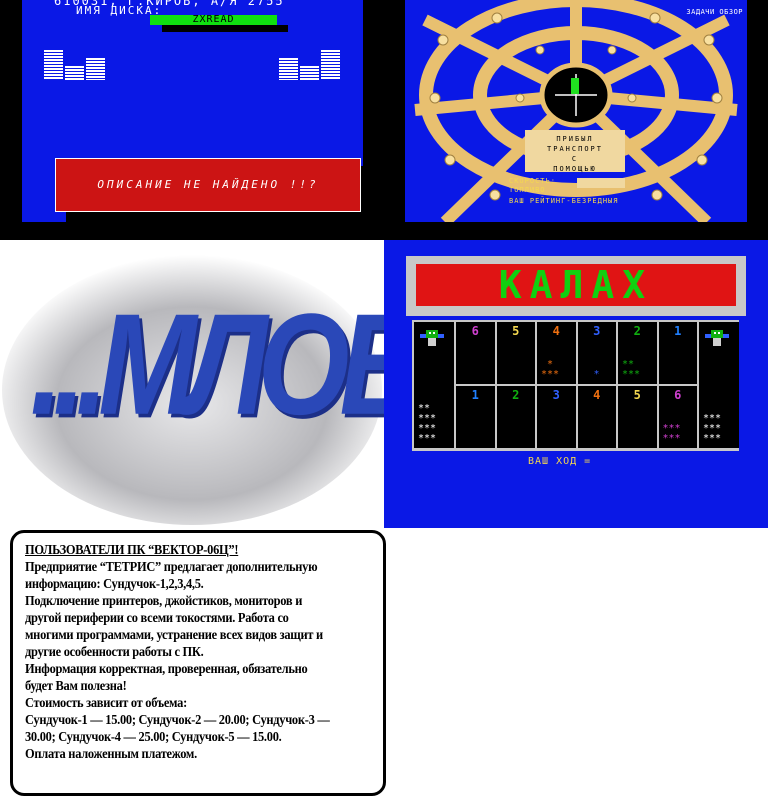 The height and width of the screenshot is (796, 768). I want to click on rating-label: ВАШ РЕЙТИНГ-БЕЗРЕДНЫЯ, so click(564, 201).